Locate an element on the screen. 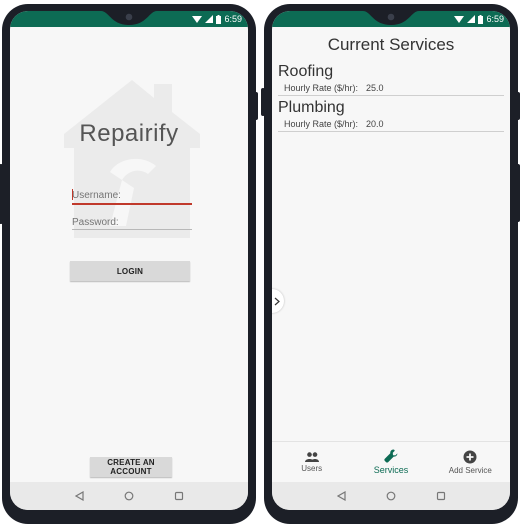 Image resolution: width=520 pixels, height=530 pixels. username-field is located at coordinates (132, 195).